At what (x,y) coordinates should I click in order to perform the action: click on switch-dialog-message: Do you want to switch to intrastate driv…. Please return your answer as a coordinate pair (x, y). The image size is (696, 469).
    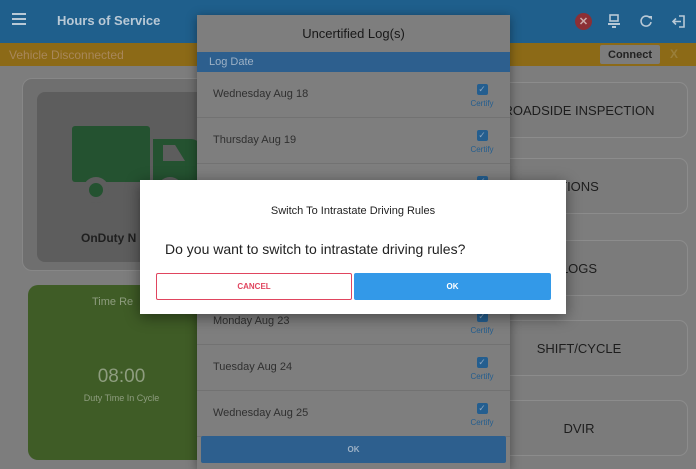
    Looking at the image, I should click on (315, 249).